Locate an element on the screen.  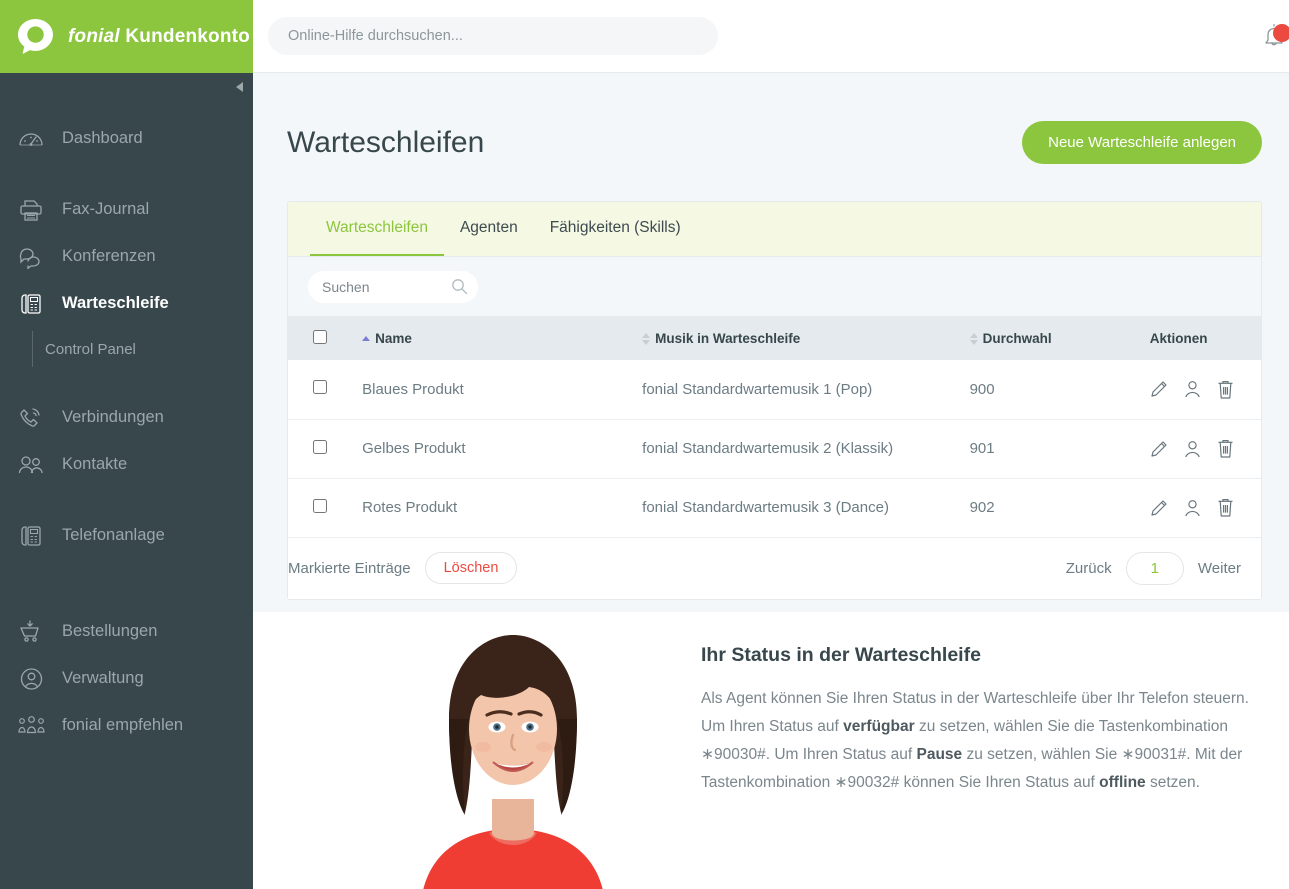
sidebar-item-verbindungen: Verbindungen is located at coordinates (126, 417).